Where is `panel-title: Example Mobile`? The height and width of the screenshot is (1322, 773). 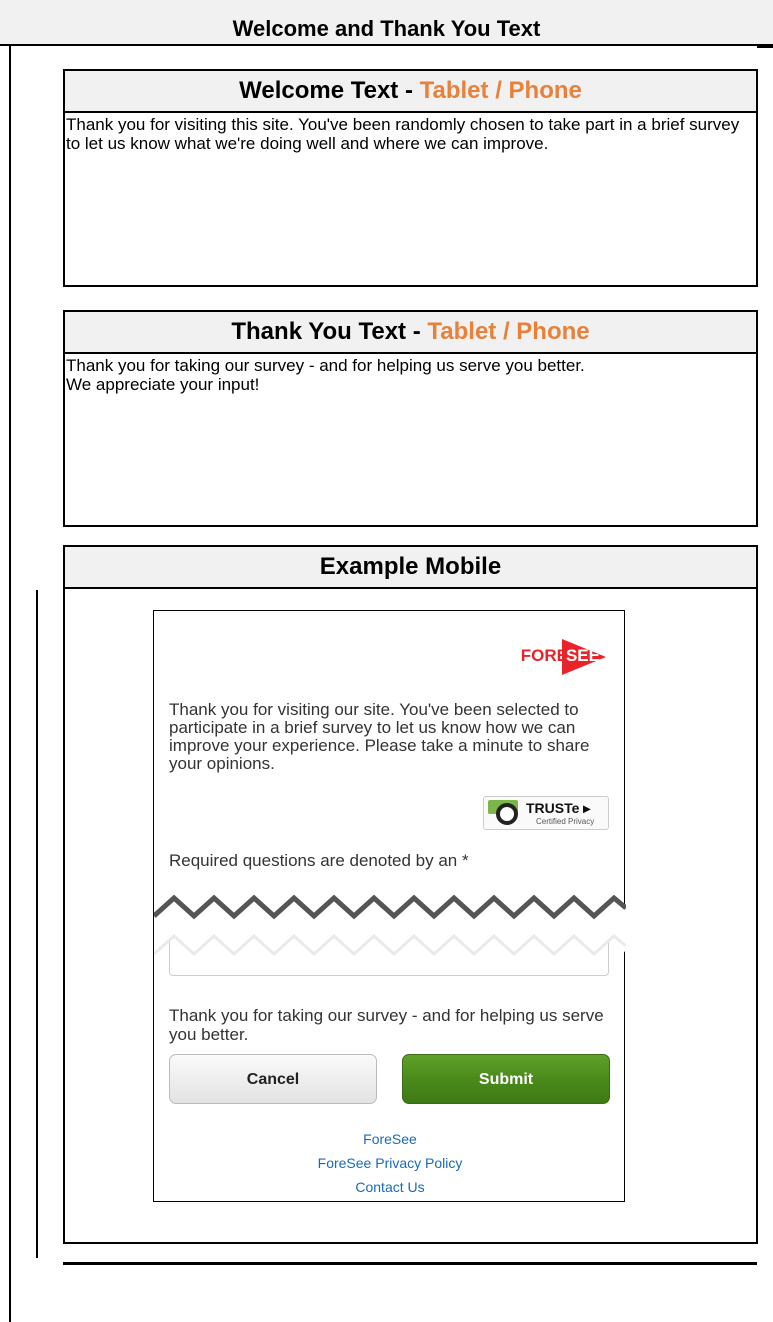 panel-title: Example Mobile is located at coordinates (410, 568).